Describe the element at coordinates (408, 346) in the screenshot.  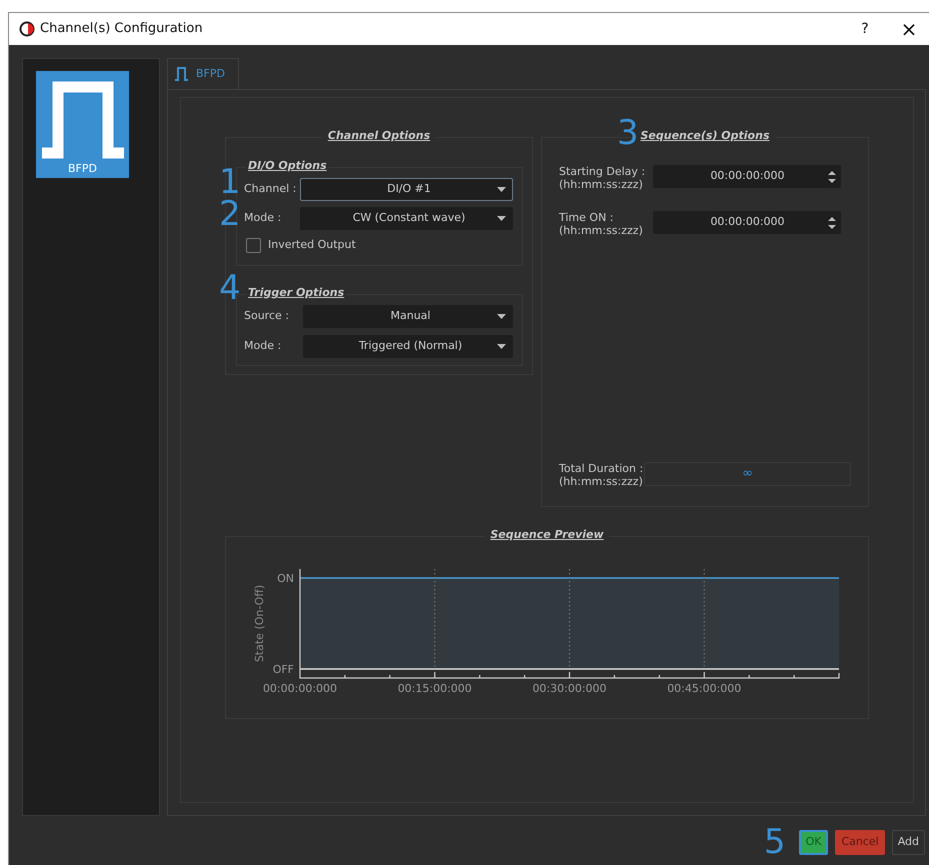
I see `dropdown: Triggered (Normal)` at that location.